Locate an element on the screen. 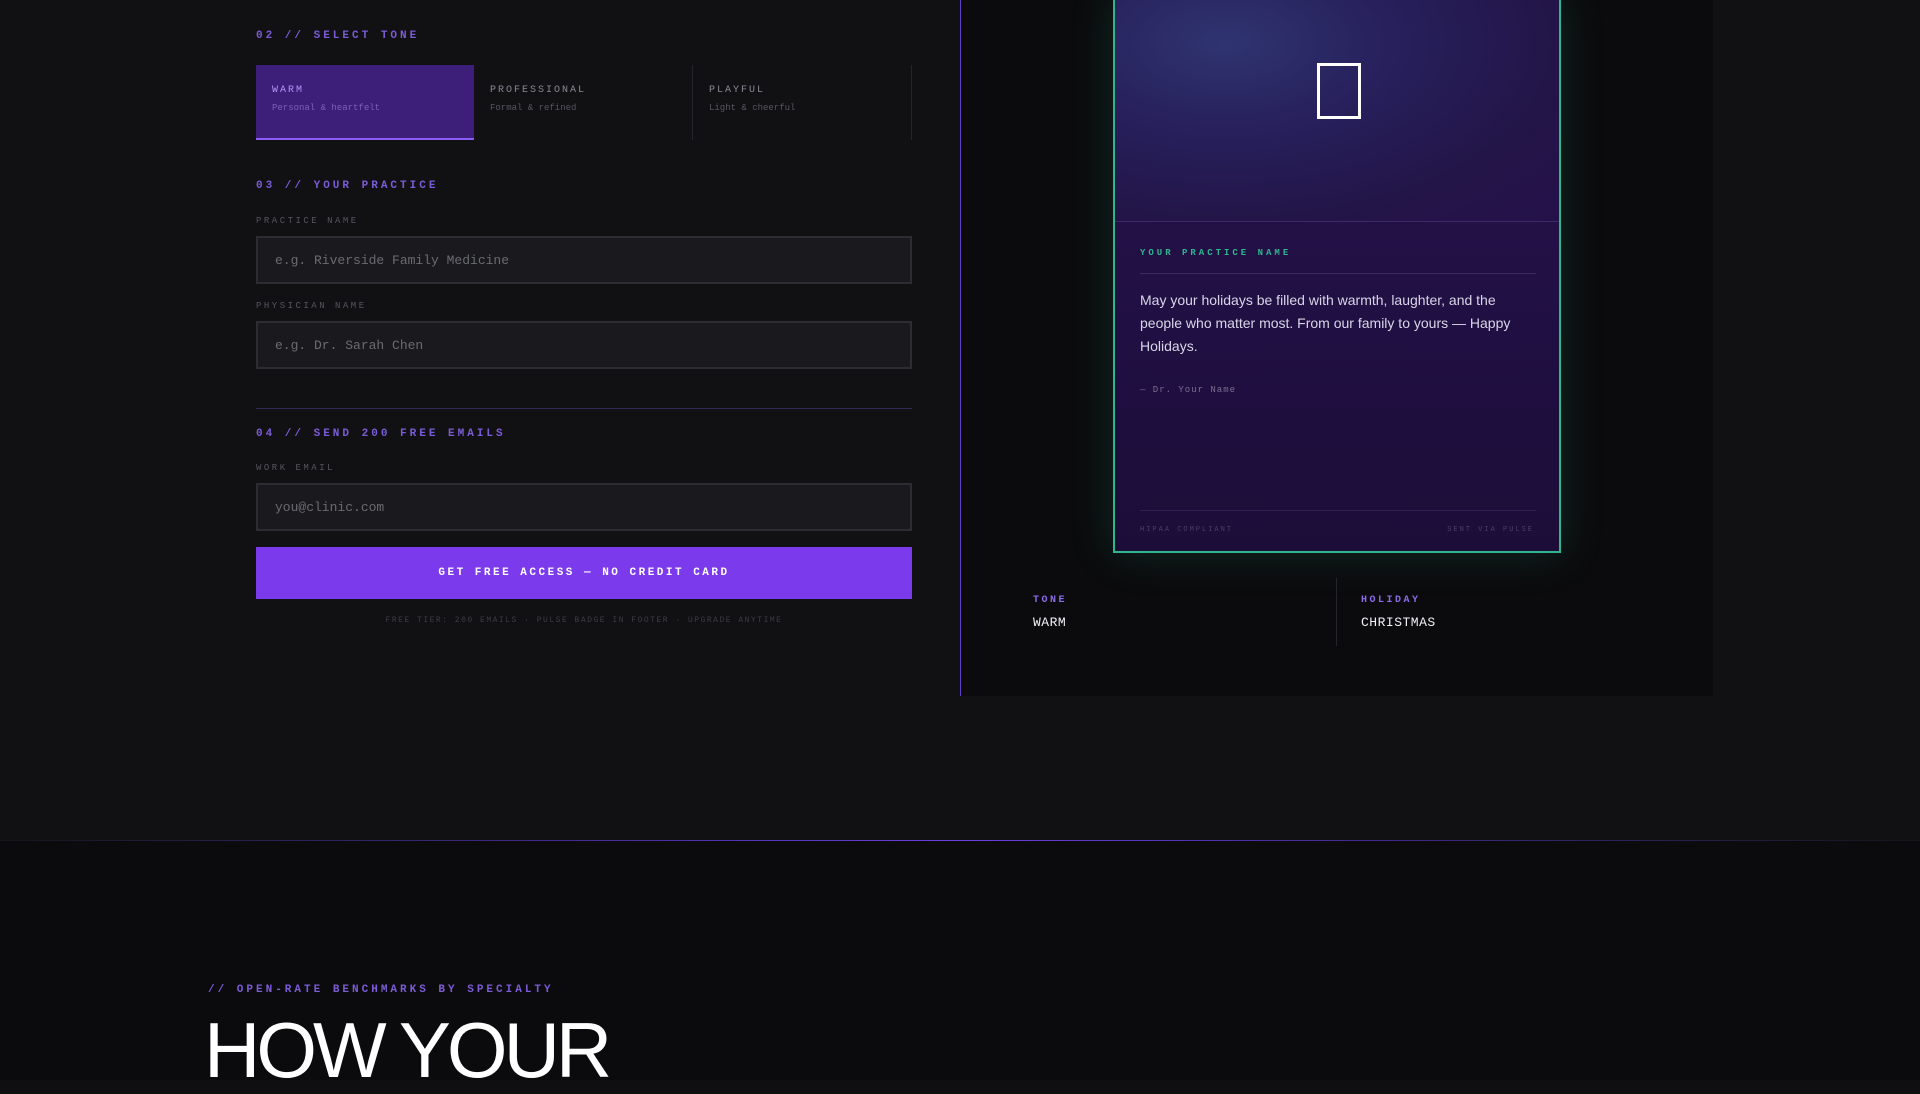  holiday-meta-label: HOLIDAY is located at coordinates (1391, 600).